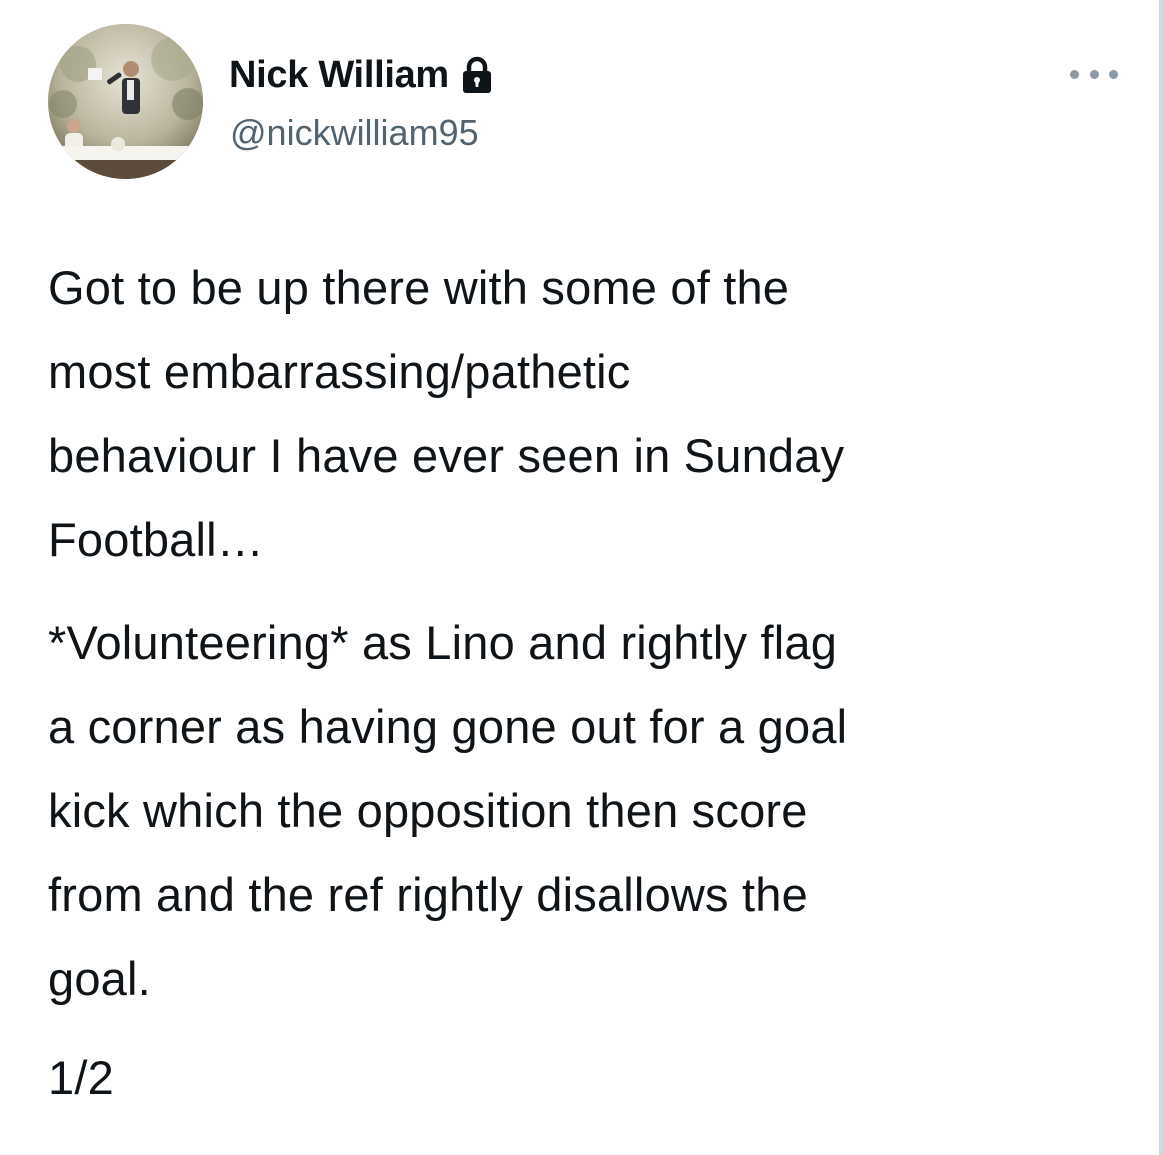  What do you see at coordinates (1161, 577) in the screenshot?
I see `scrollbar-edge` at bounding box center [1161, 577].